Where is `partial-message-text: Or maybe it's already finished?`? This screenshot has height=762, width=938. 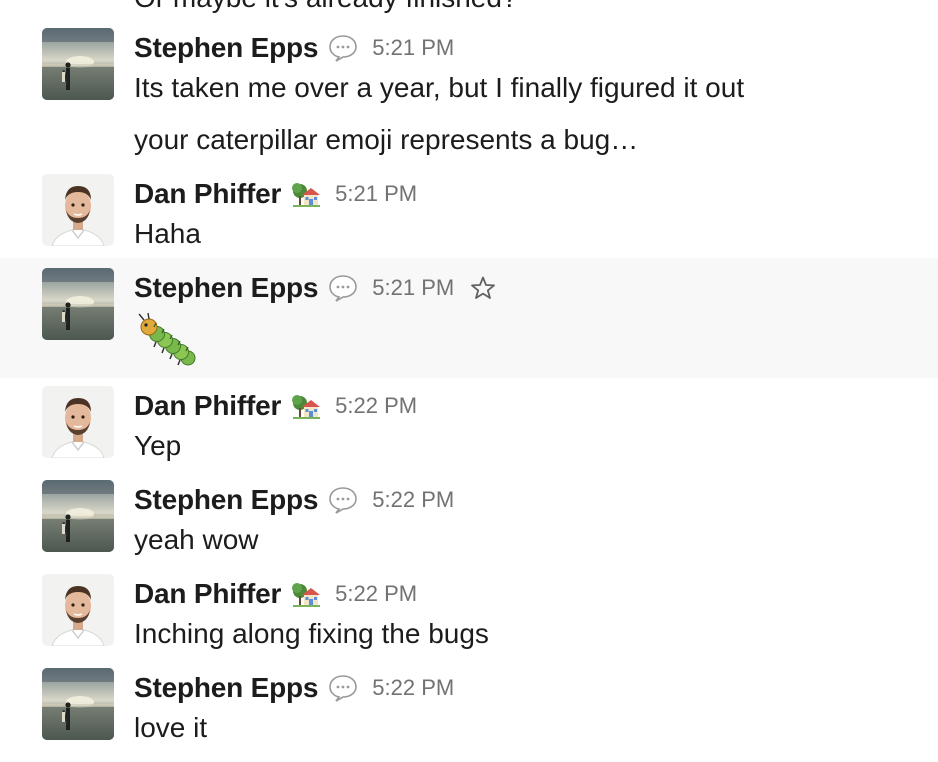
partial-message-text: Or maybe it's already finished? is located at coordinates (326, 8).